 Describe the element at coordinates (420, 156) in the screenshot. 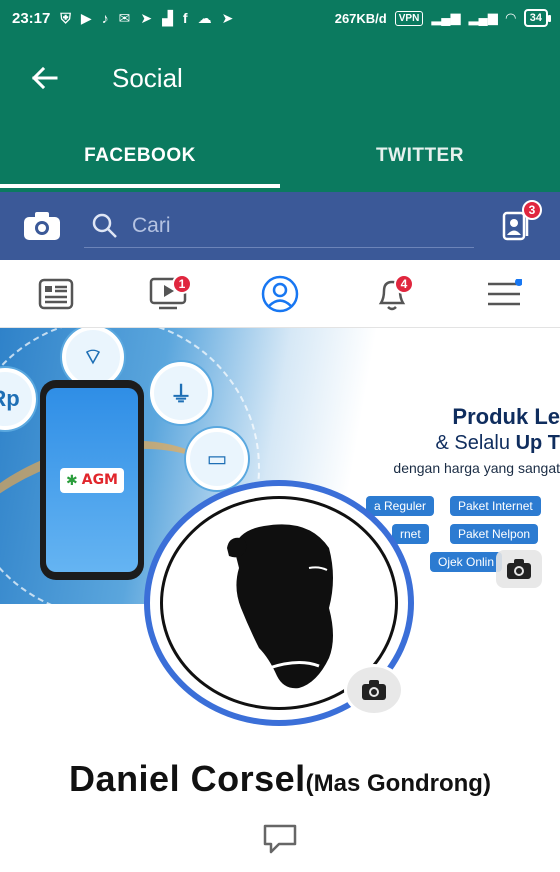

I see `tab-twitter: TWITTER` at that location.